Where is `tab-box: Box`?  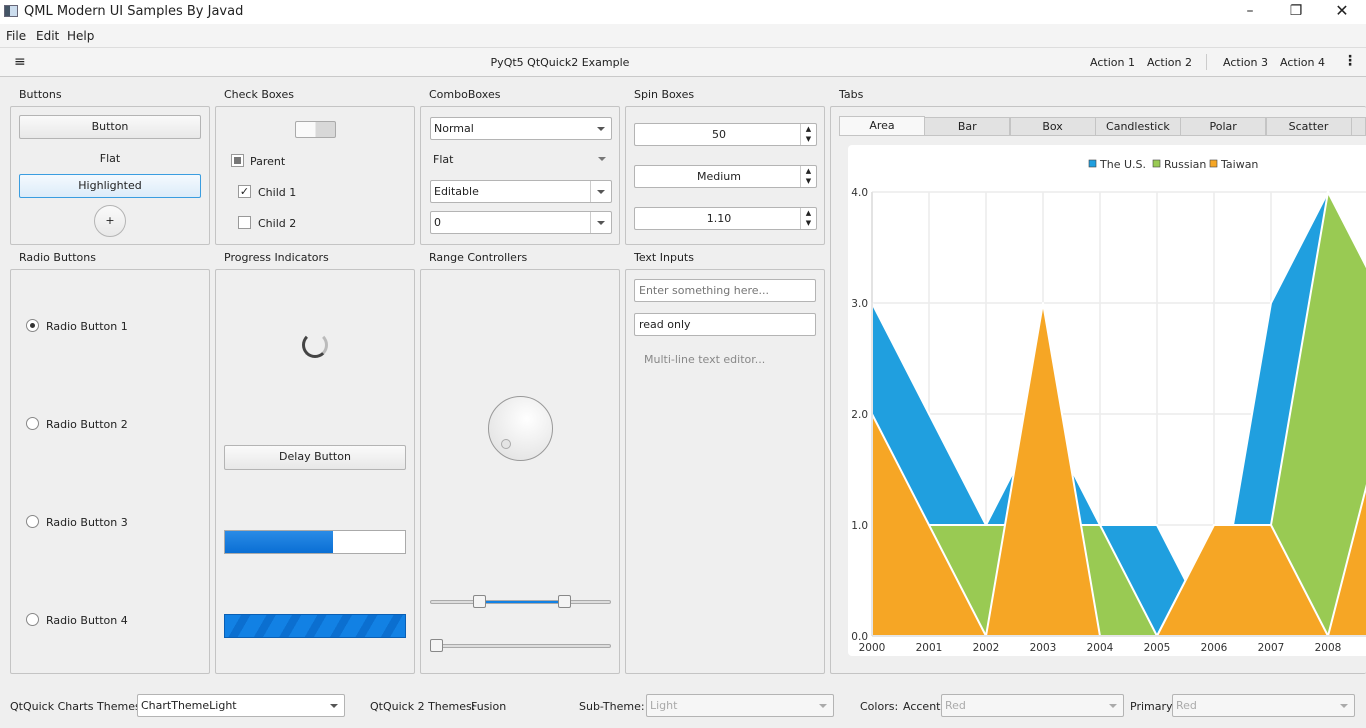 tab-box: Box is located at coordinates (1052, 126).